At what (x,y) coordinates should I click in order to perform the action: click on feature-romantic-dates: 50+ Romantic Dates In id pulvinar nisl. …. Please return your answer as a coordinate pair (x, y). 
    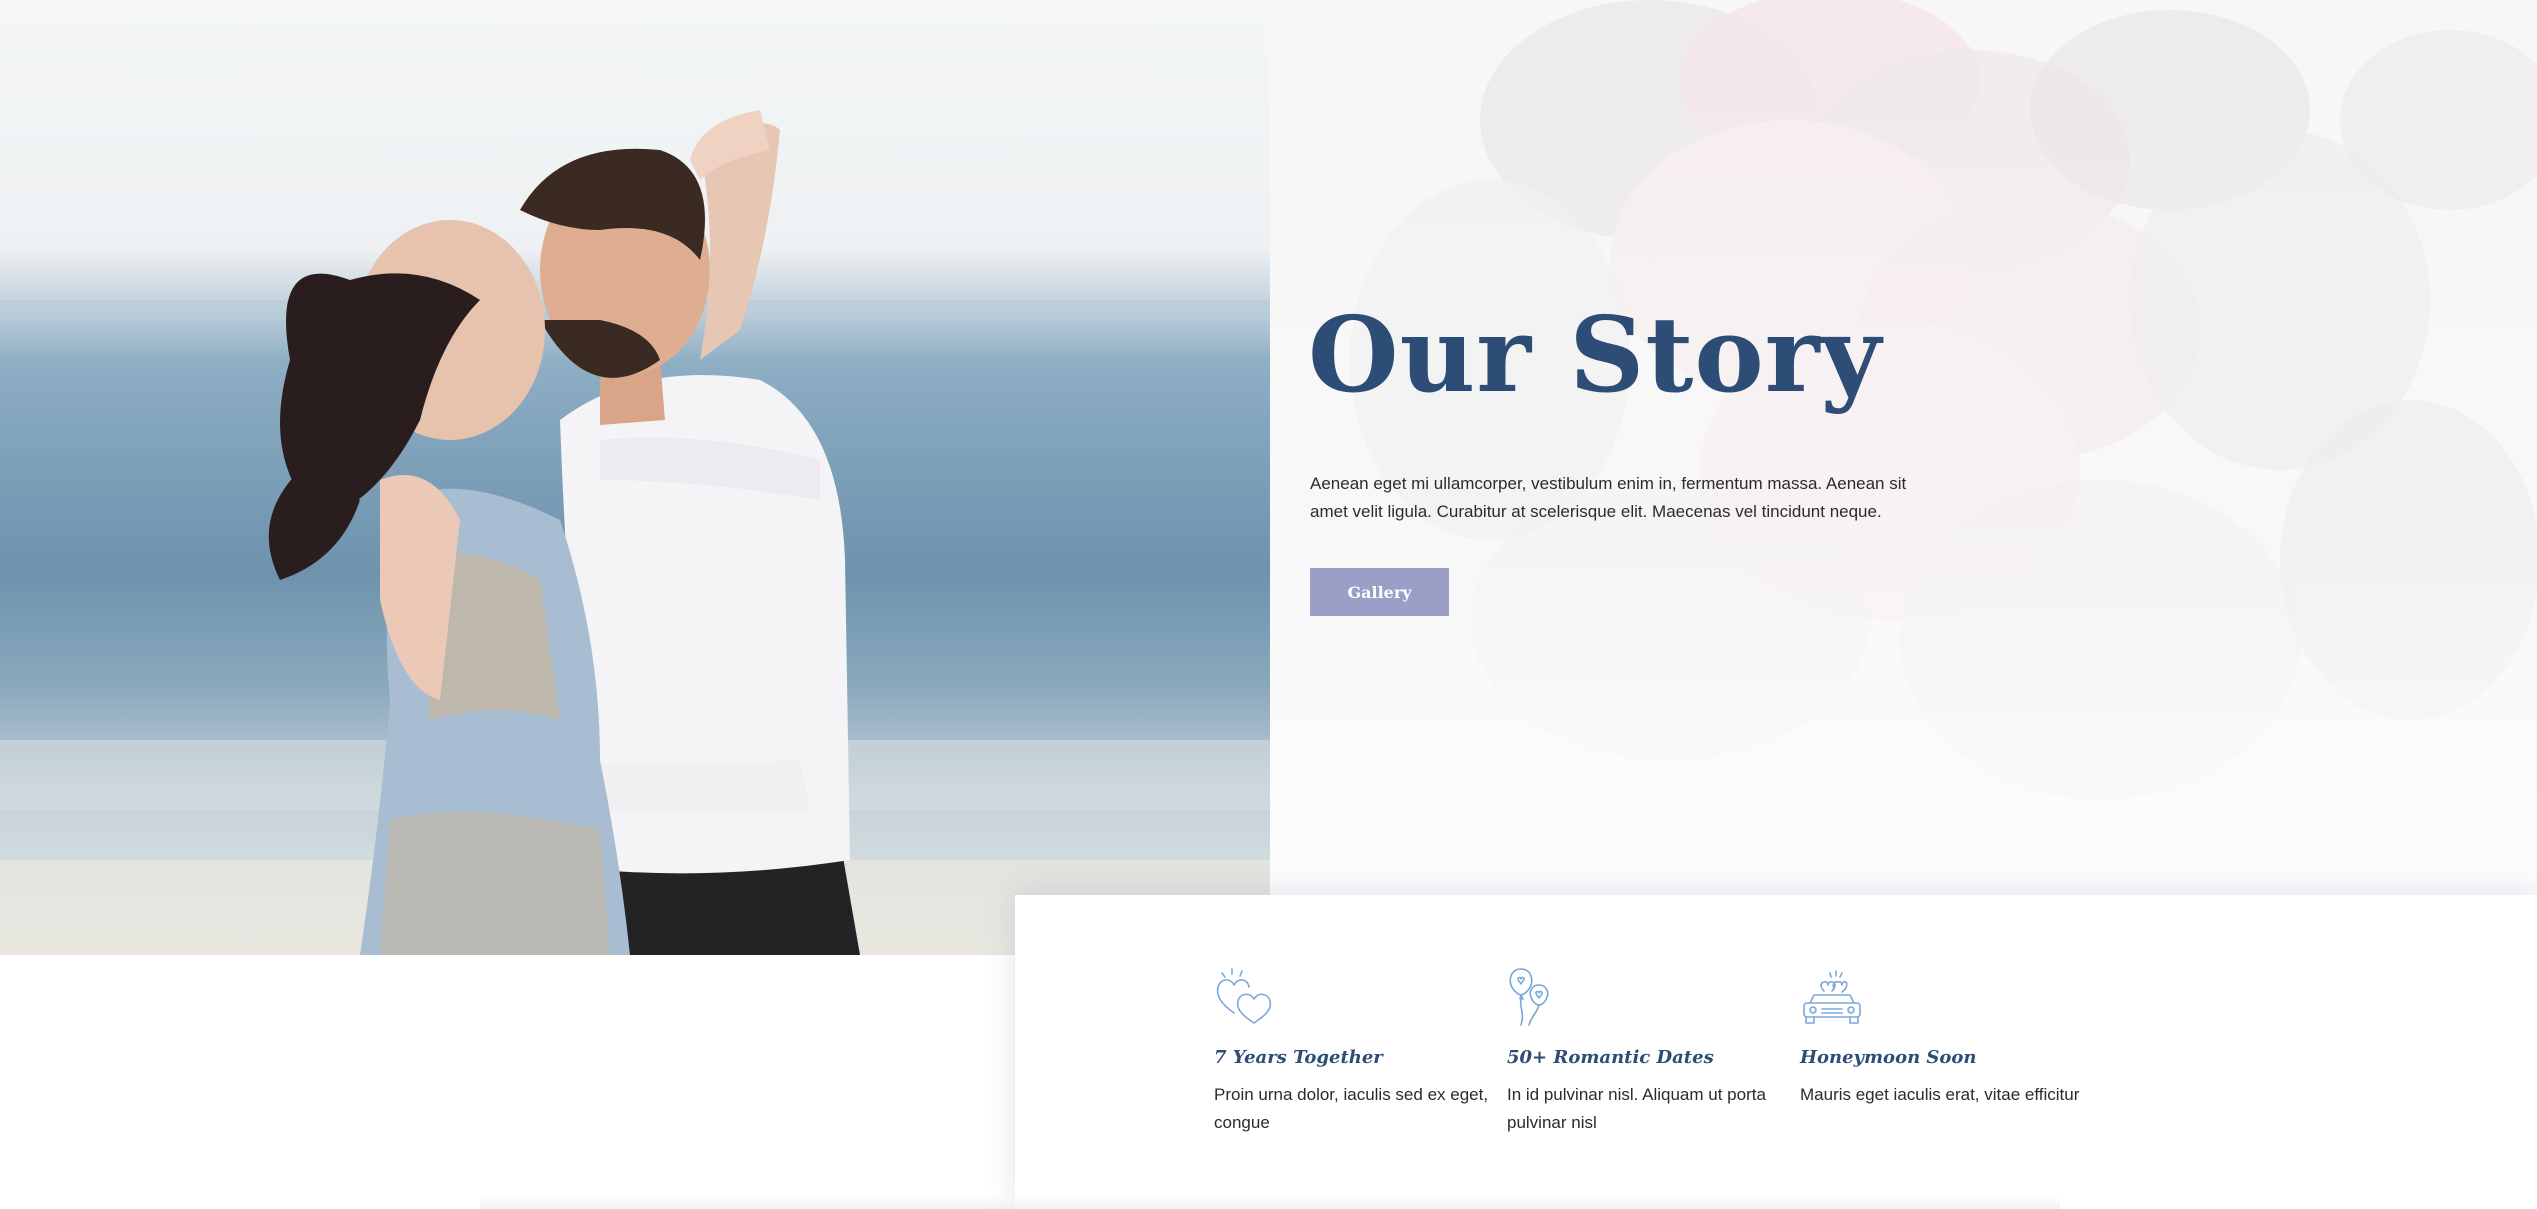
    Looking at the image, I should click on (1647, 1051).